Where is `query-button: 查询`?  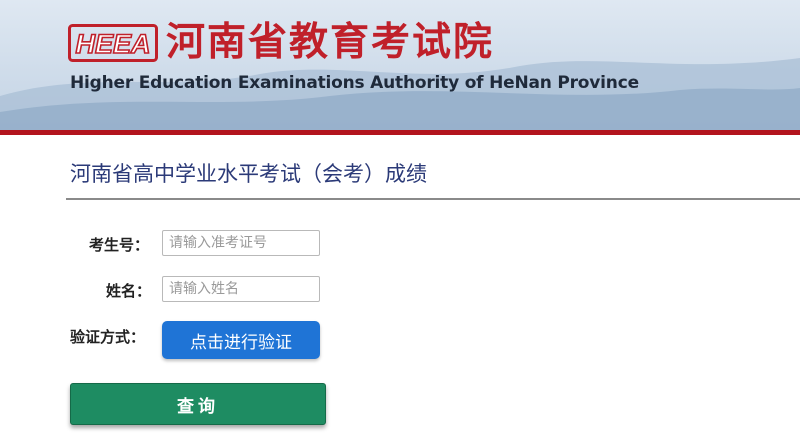 query-button: 查询 is located at coordinates (198, 404).